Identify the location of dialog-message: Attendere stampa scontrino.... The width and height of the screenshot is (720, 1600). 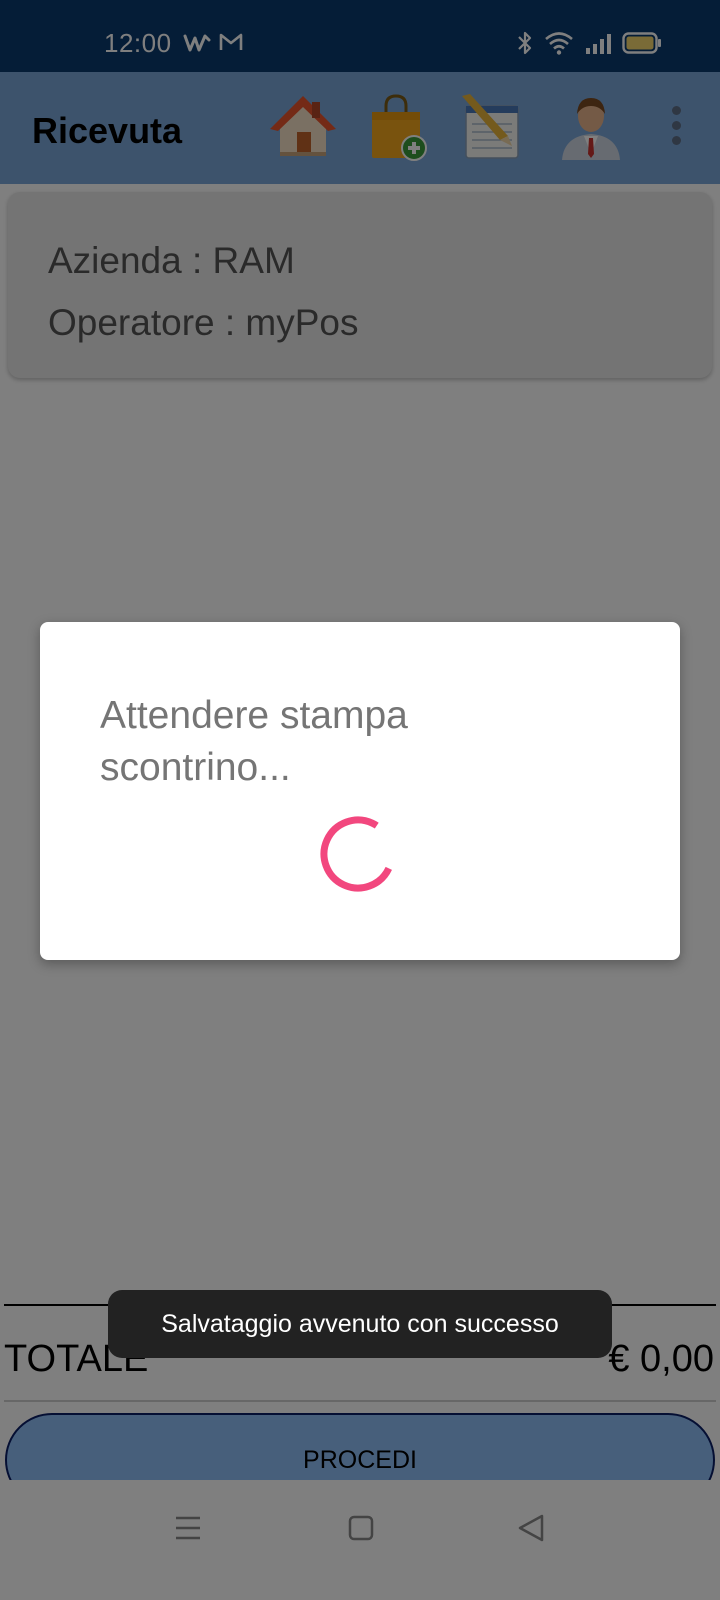
(254, 741).